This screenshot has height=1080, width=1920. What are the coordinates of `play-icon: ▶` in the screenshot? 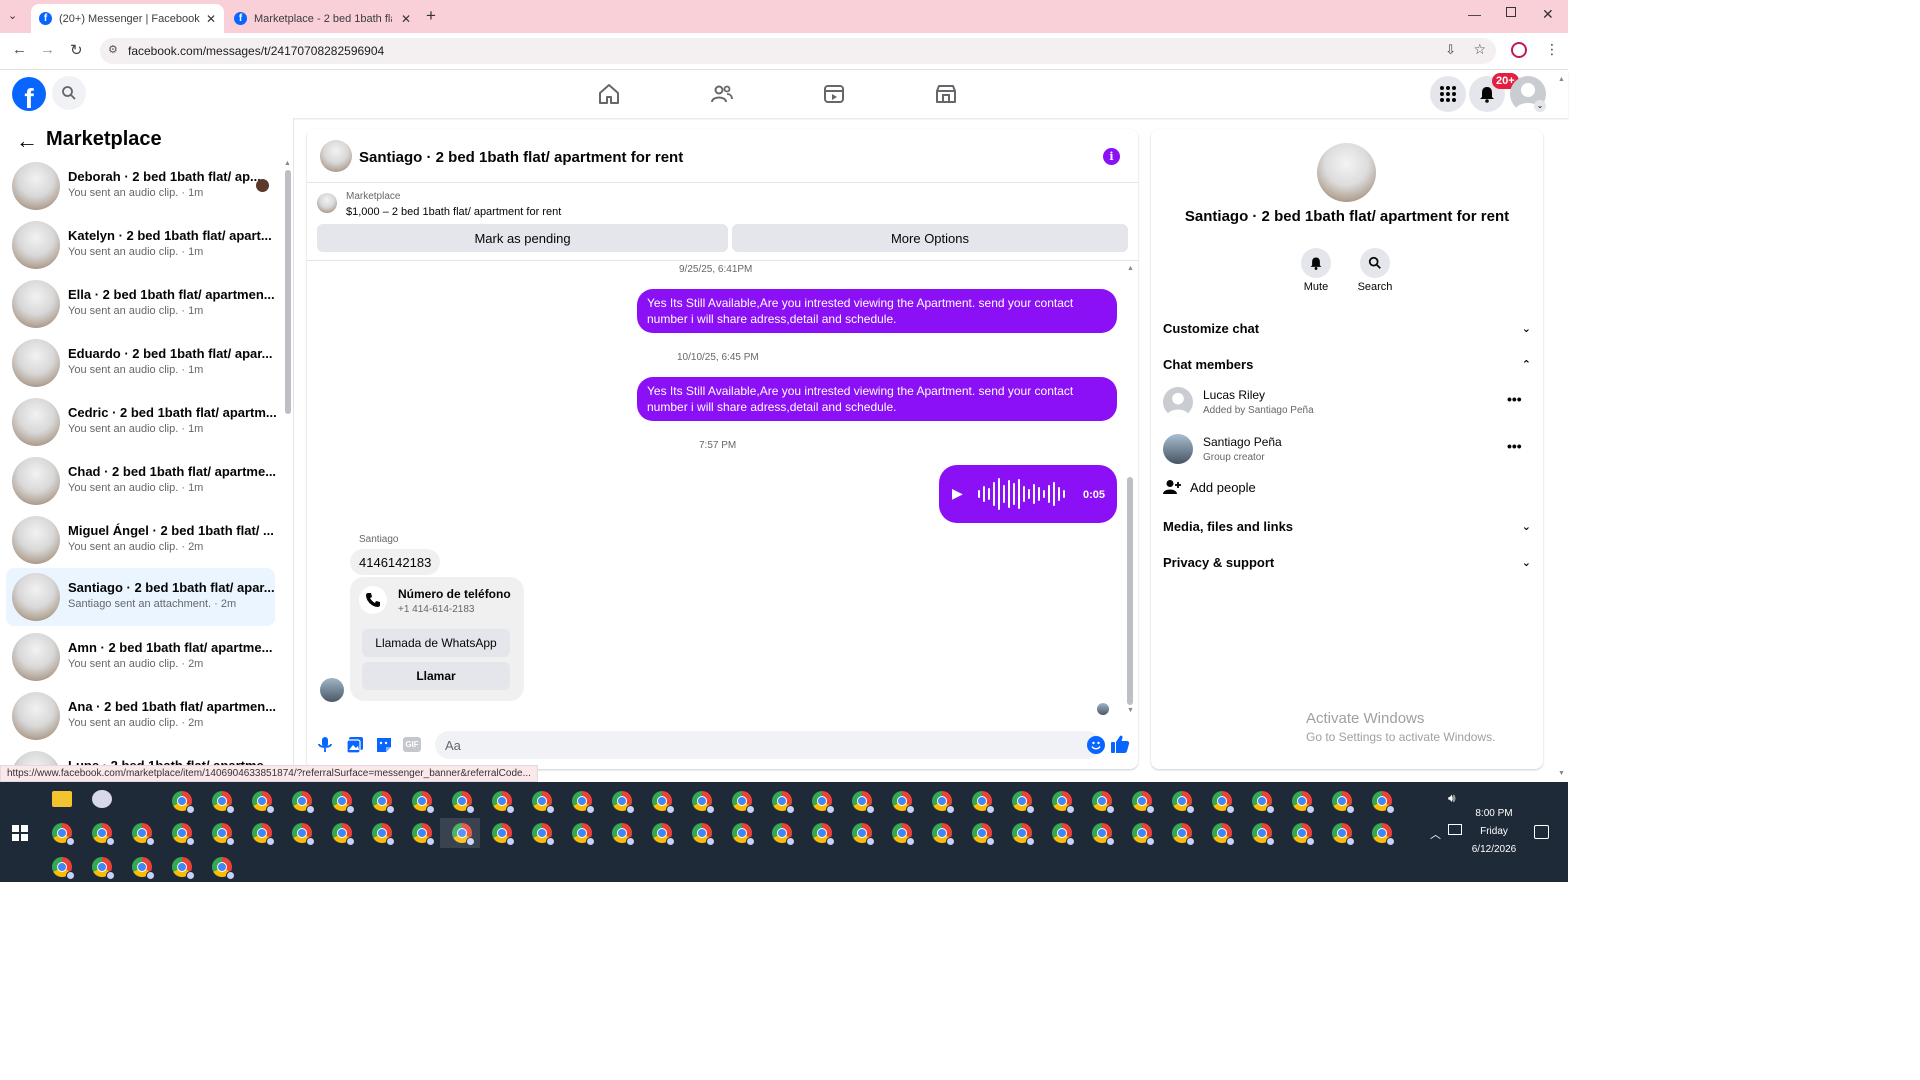 It's located at (957, 493).